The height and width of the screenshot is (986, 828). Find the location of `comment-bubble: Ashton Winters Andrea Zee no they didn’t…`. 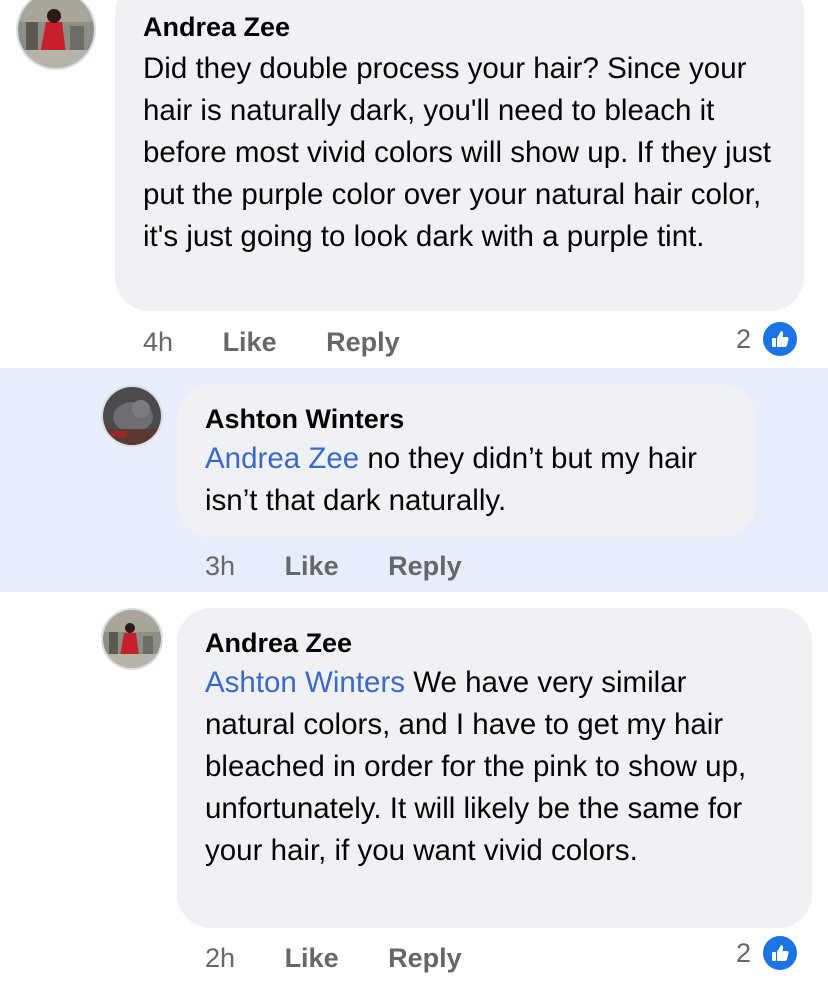

comment-bubble: Ashton Winters Andrea Zee no they didn’t… is located at coordinates (466, 460).